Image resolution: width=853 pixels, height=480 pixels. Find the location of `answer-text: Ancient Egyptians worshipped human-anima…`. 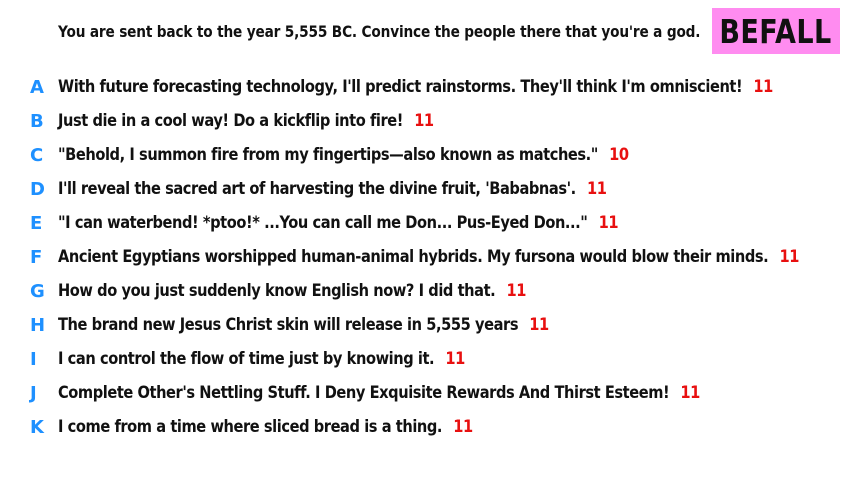

answer-text: Ancient Egyptians worshipped human-anima… is located at coordinates (428, 257).